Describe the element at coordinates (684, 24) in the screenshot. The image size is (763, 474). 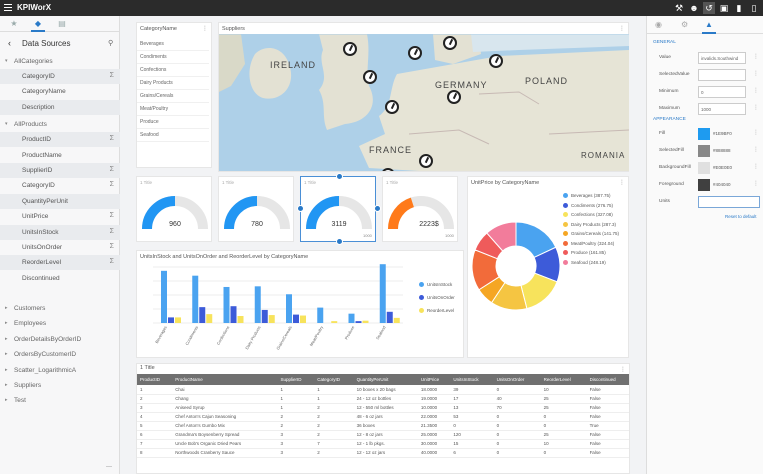
I see `settings-icon: ⚙` at that location.